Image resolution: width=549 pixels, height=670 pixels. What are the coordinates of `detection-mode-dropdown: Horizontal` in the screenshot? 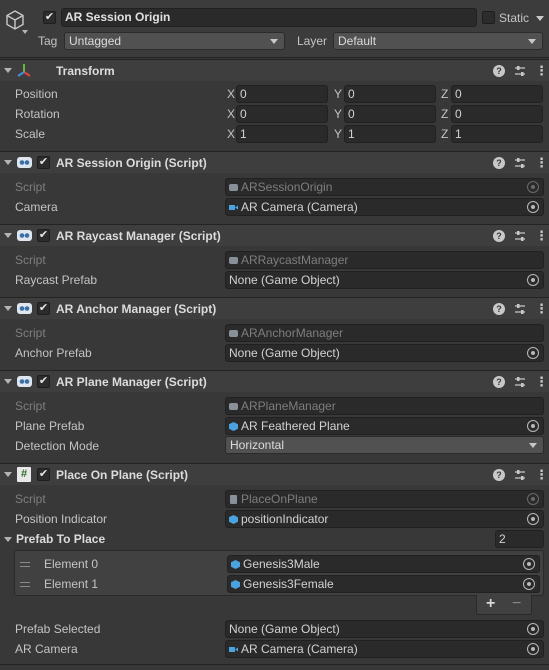 It's located at (384, 445).